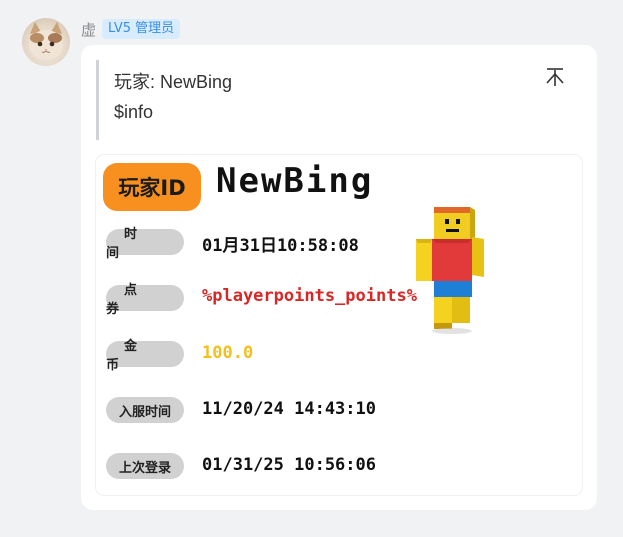  I want to click on minecraft-skin-figure, so click(450, 270).